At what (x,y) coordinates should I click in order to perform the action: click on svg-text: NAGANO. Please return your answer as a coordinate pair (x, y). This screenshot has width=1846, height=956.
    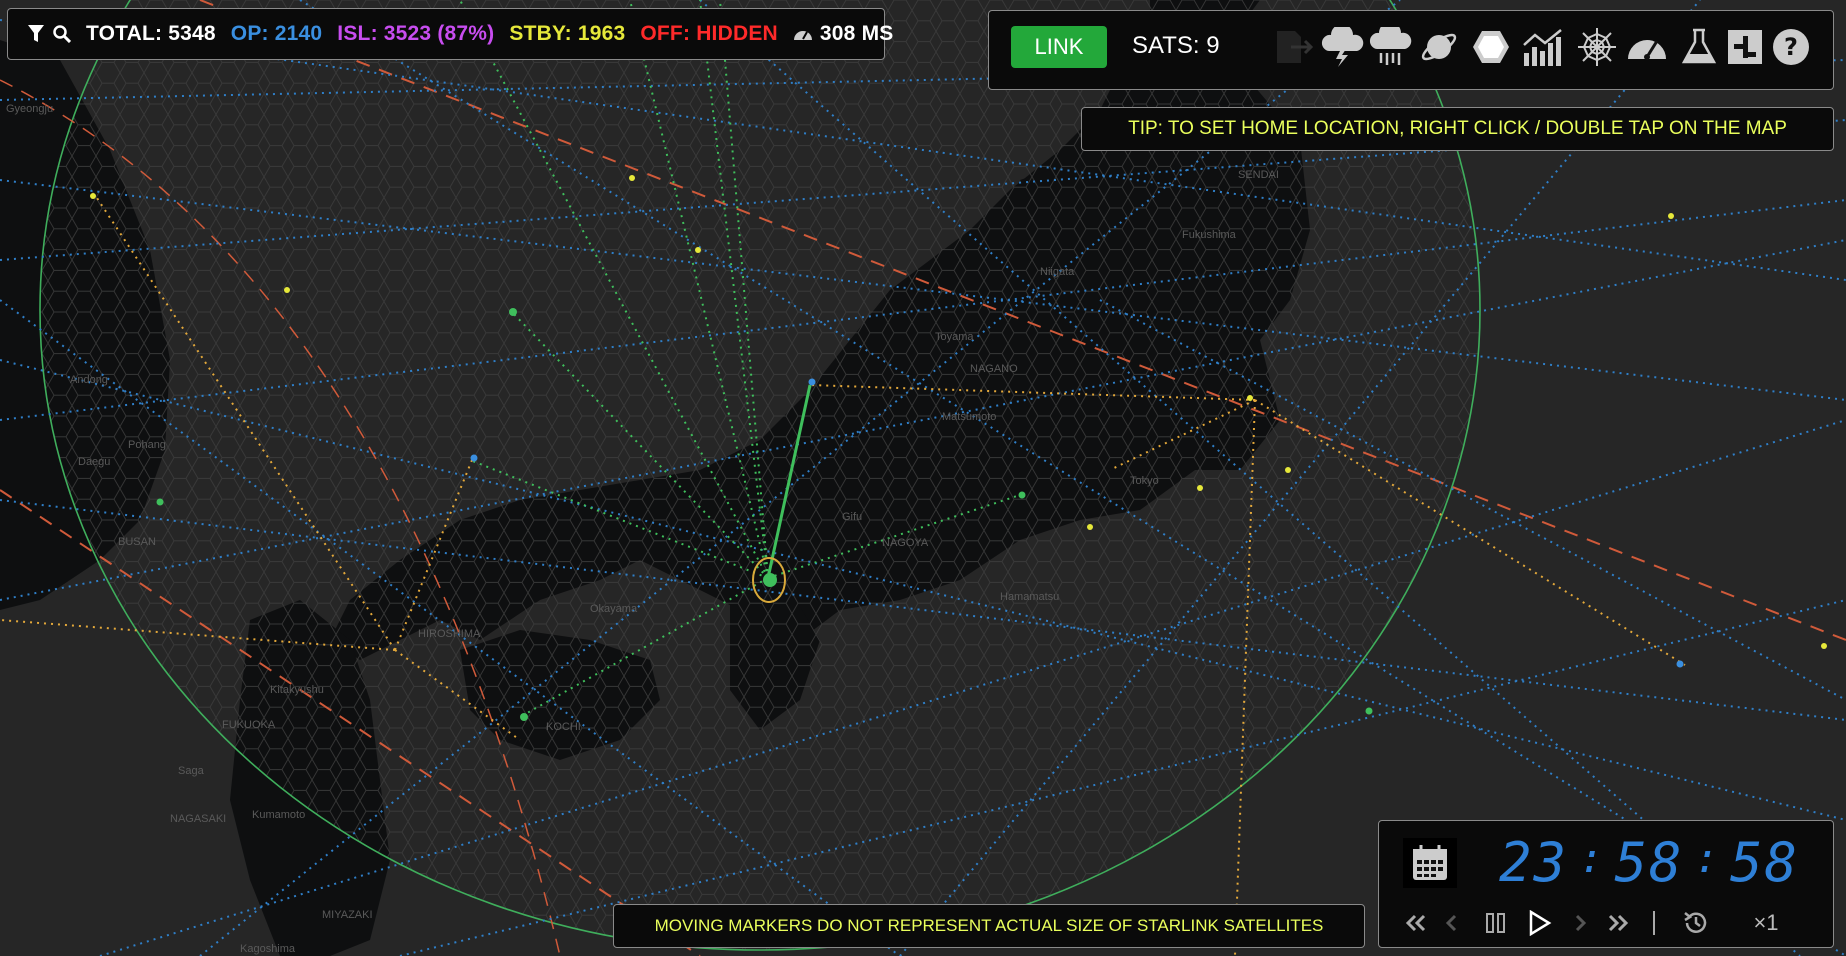
    Looking at the image, I should click on (994, 369).